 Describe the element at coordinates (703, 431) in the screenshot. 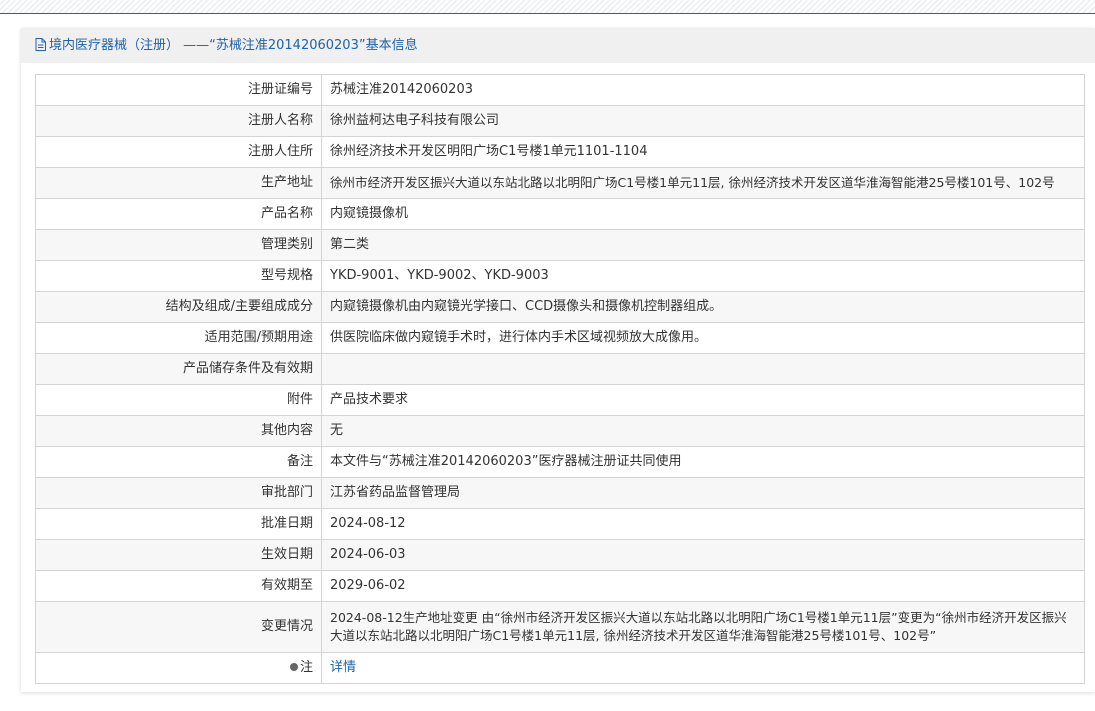

I see `field-value: 无` at that location.